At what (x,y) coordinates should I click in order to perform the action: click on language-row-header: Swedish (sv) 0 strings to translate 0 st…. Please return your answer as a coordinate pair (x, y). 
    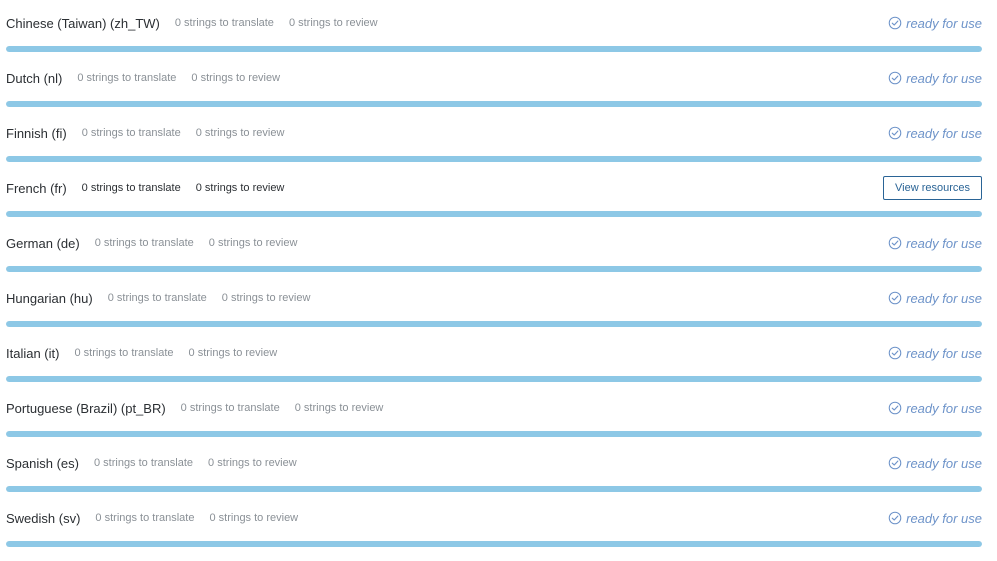
    Looking at the image, I should click on (494, 518).